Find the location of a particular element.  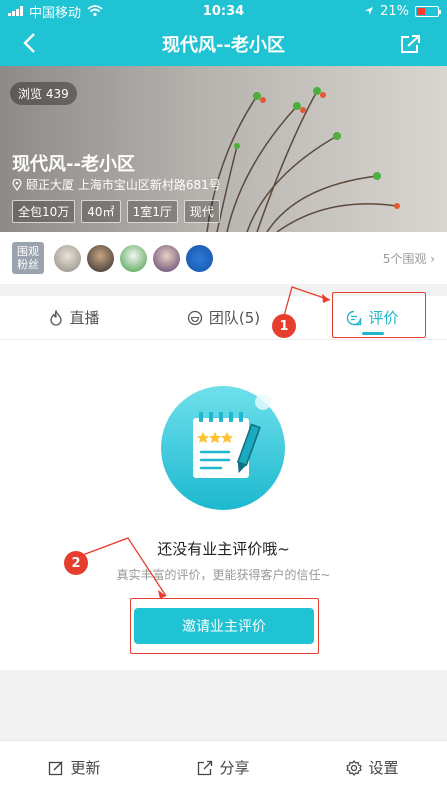

share-label: 分享 is located at coordinates (234, 768).